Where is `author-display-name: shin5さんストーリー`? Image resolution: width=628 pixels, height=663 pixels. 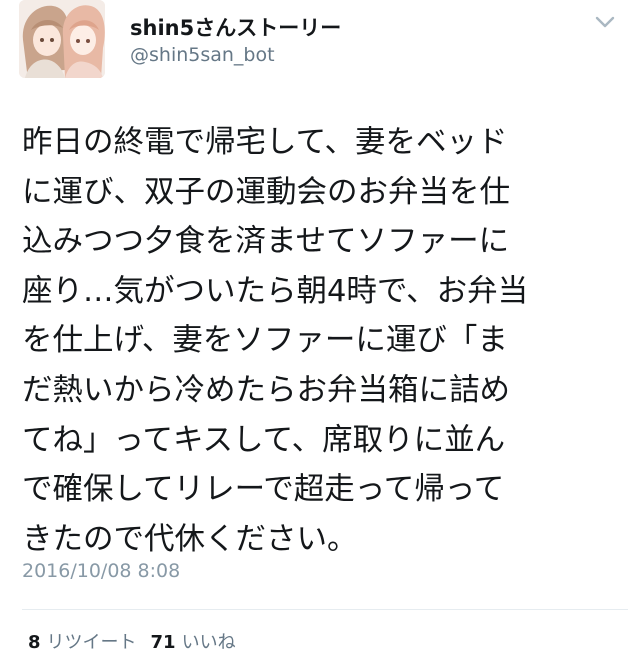 author-display-name: shin5さんストーリー is located at coordinates (235, 27).